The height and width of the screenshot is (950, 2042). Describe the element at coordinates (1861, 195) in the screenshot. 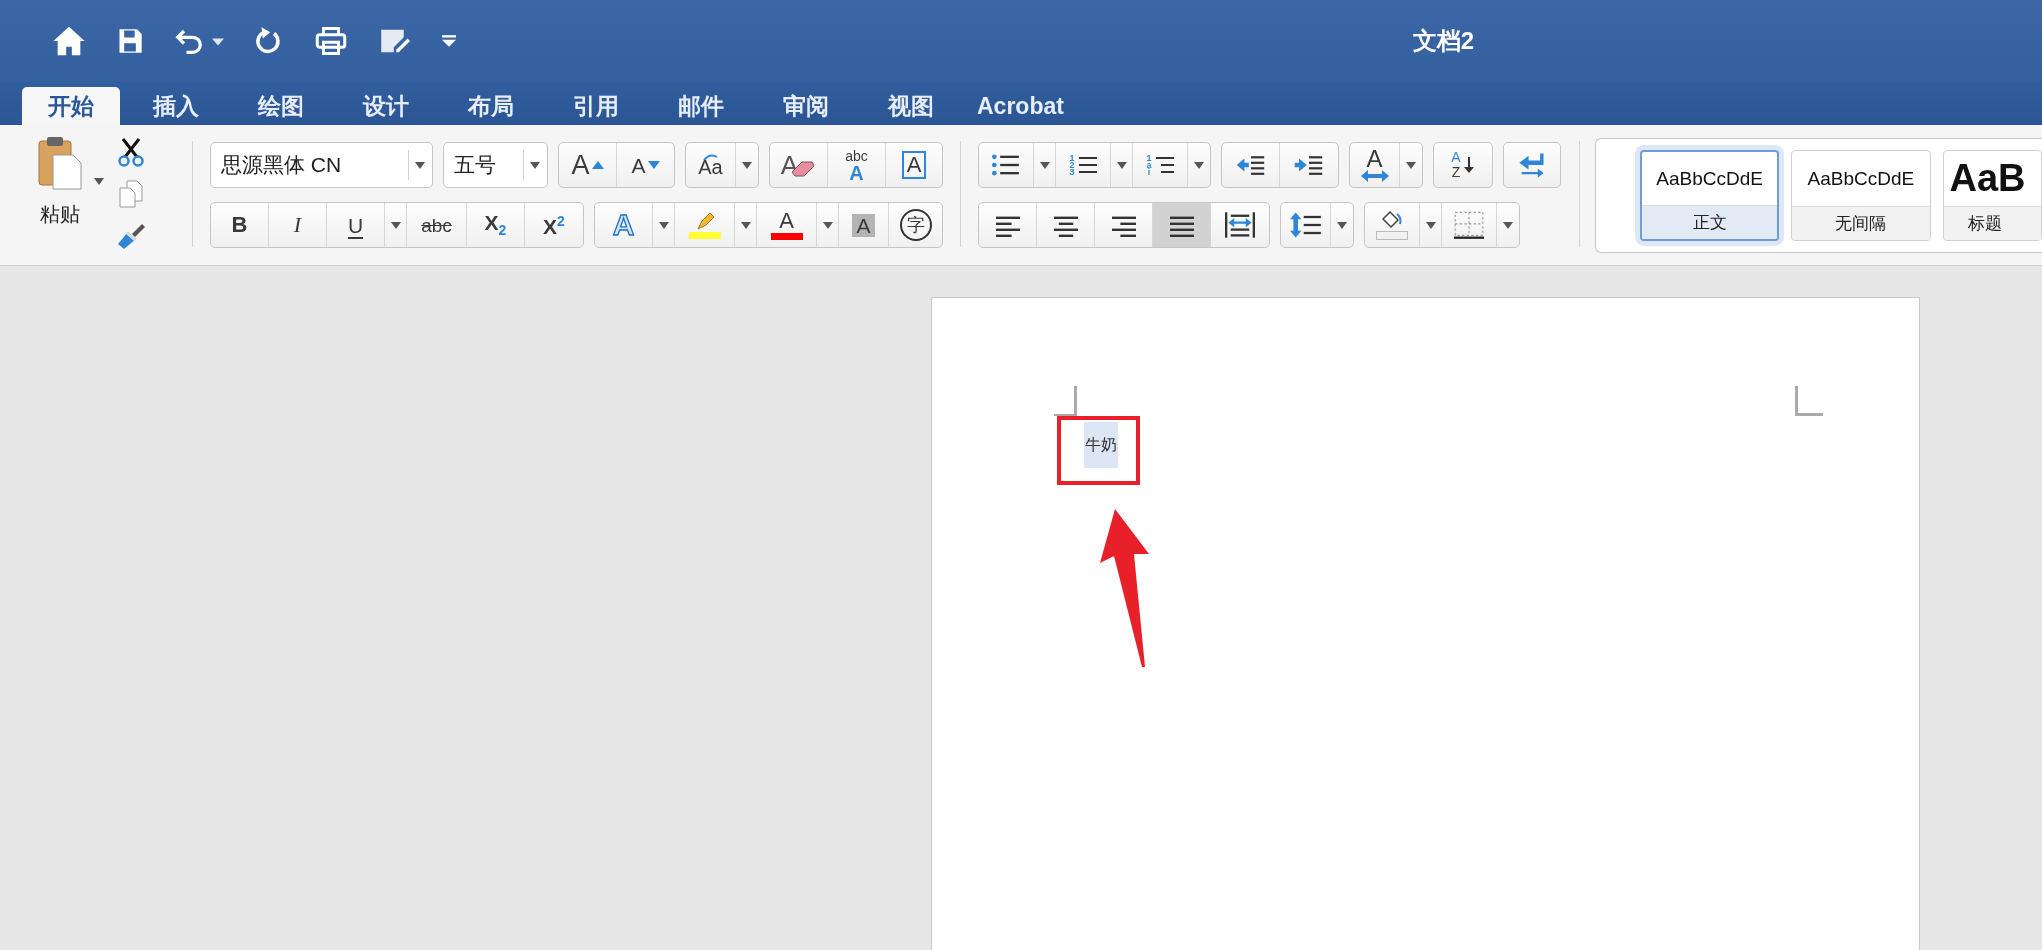

I see `style-tile: AaBbCcDdE 无间隔` at that location.